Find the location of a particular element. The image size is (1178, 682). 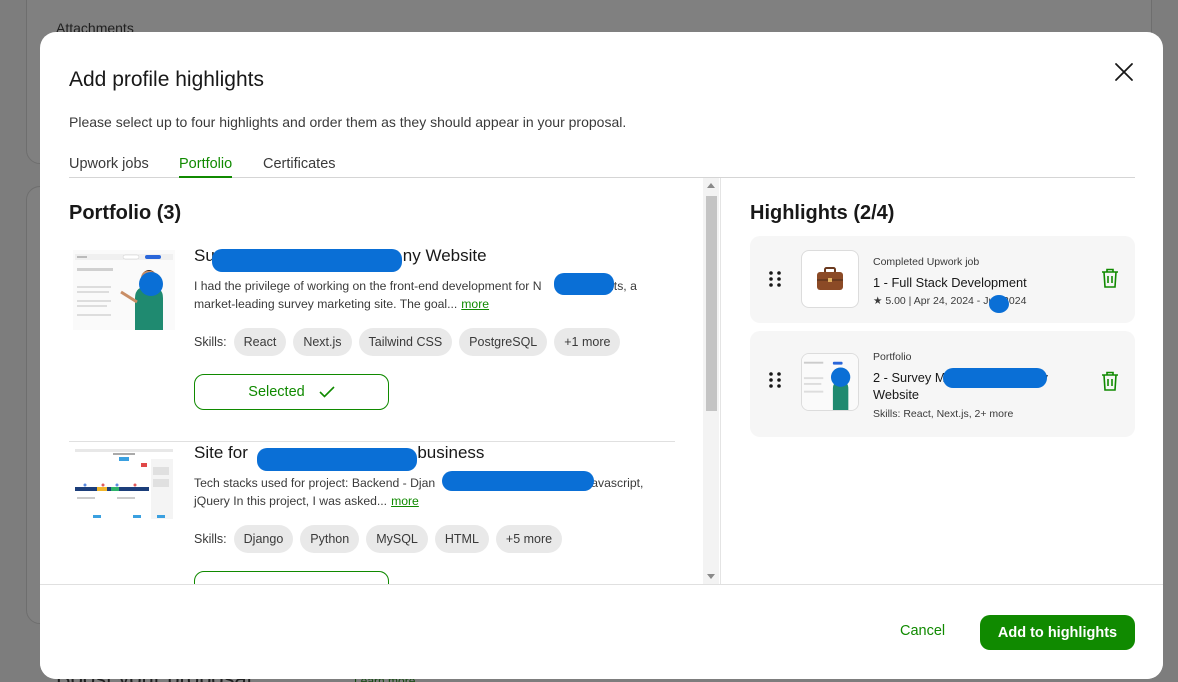

tab-portfolio: Portfolio is located at coordinates (206, 167).